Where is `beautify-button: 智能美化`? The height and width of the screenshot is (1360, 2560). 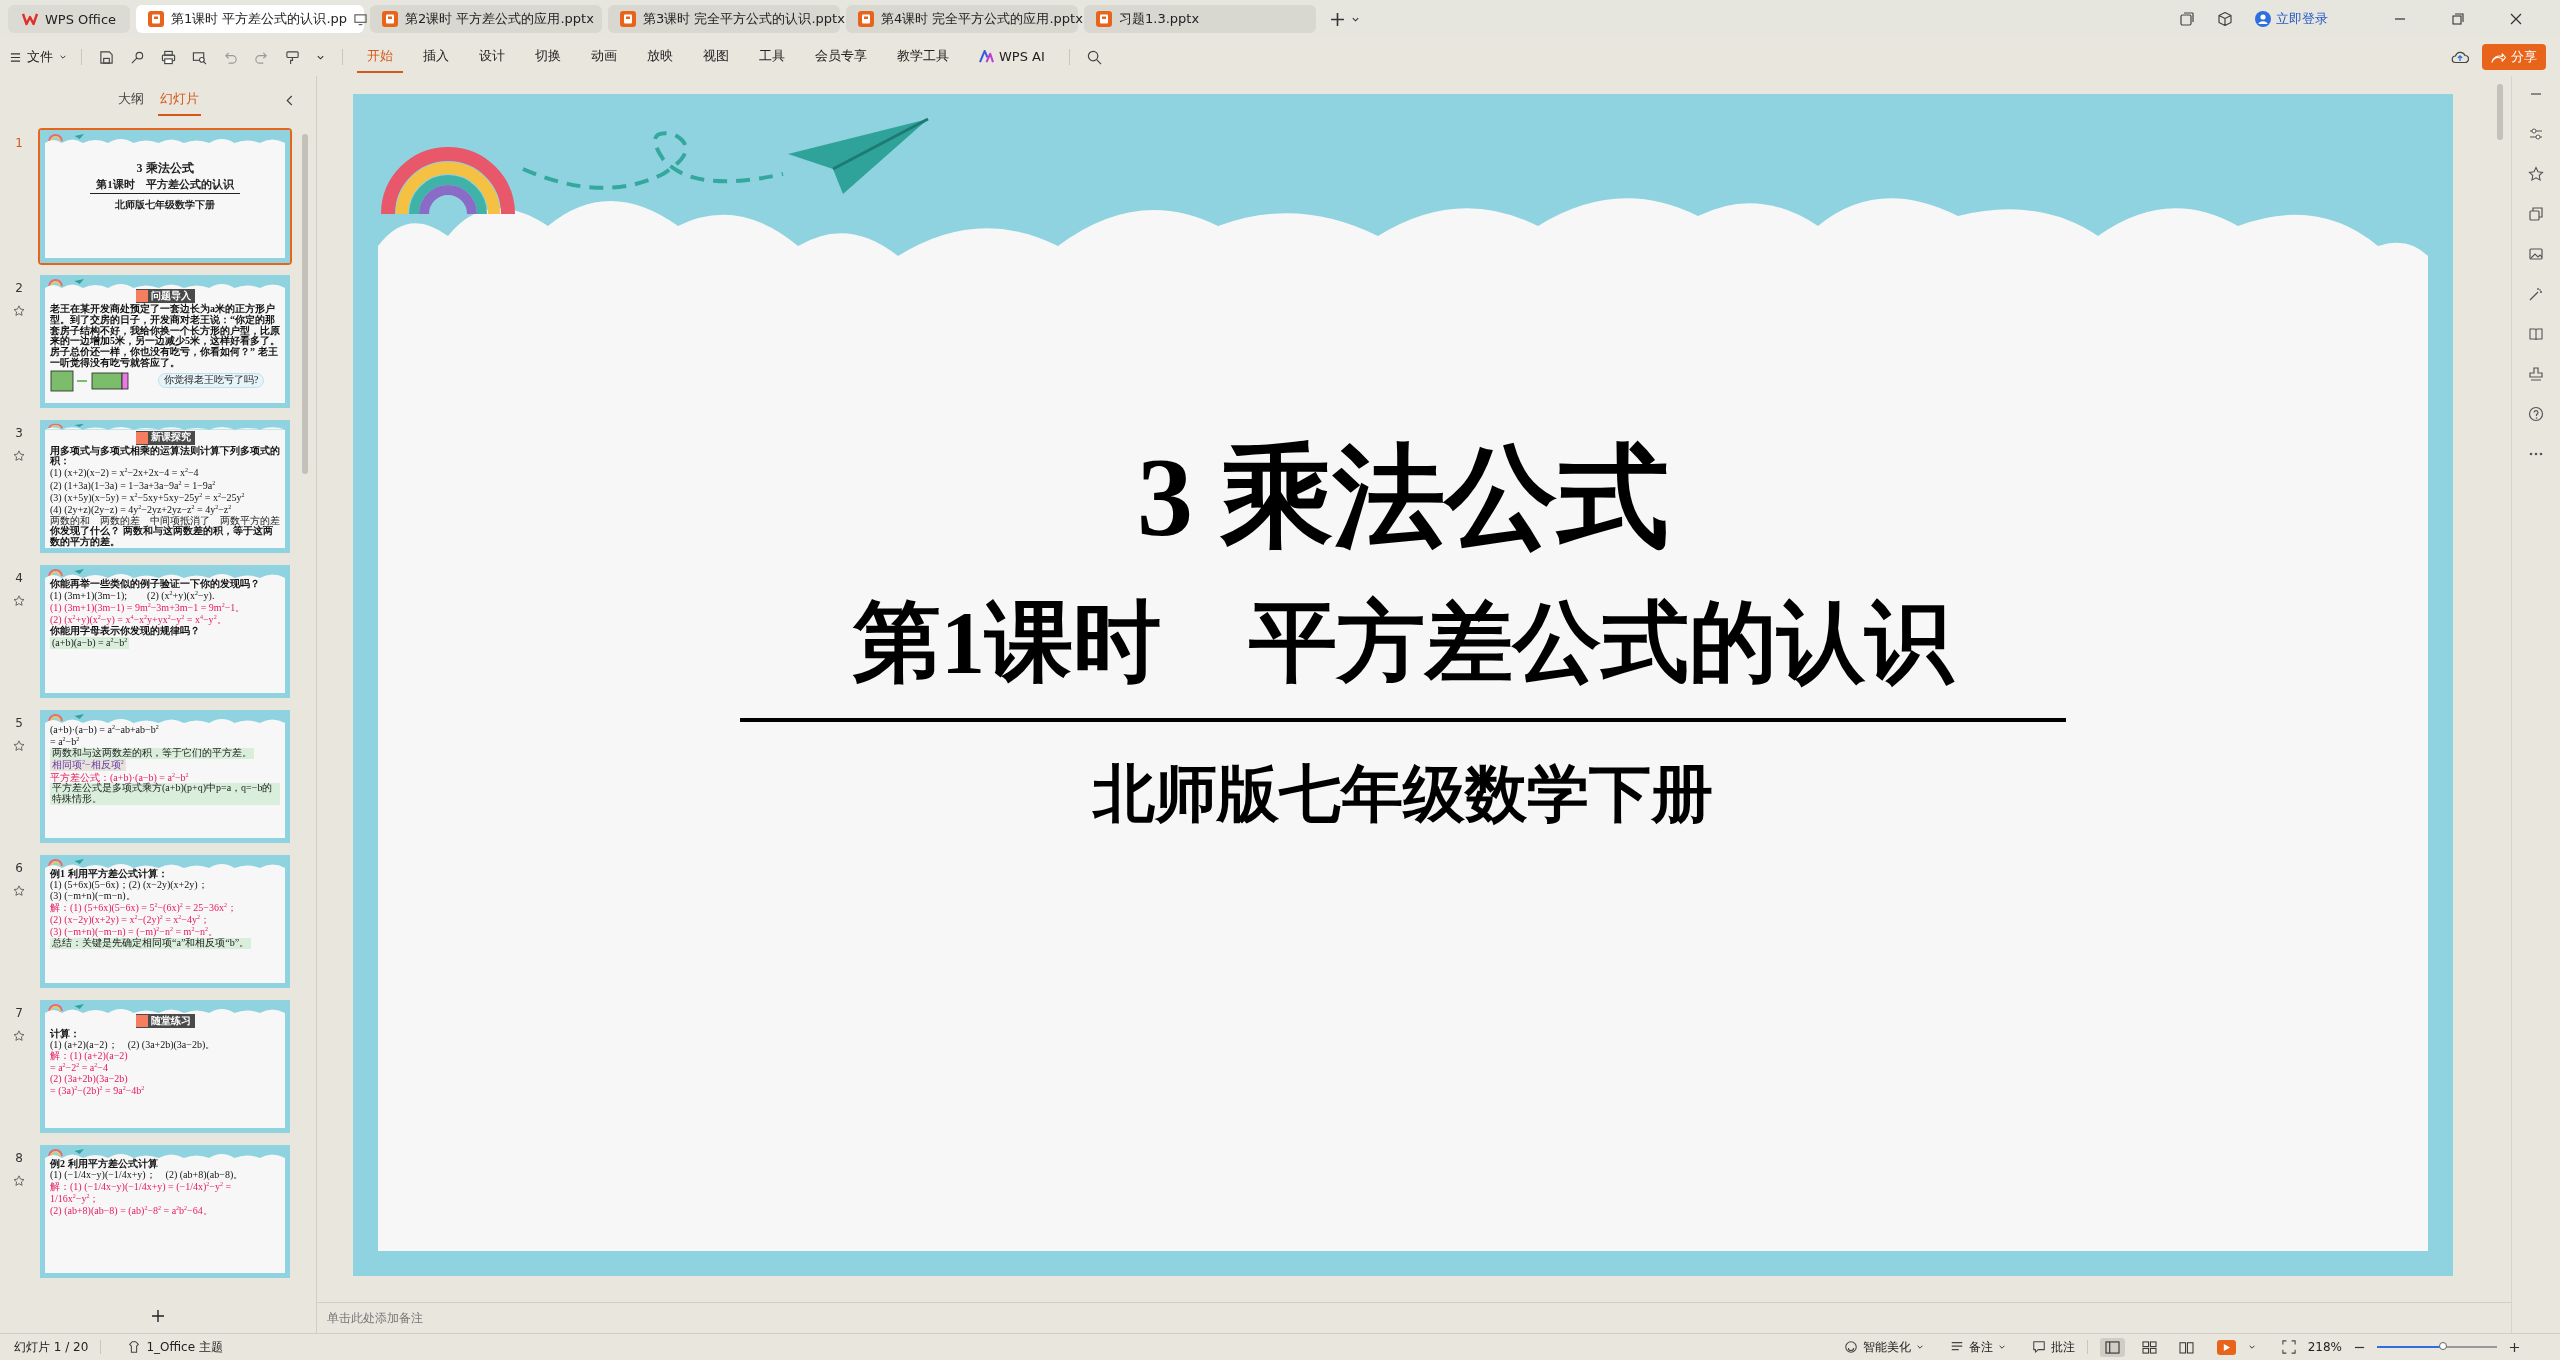
beautify-button: 智能美化 is located at coordinates (1883, 1347).